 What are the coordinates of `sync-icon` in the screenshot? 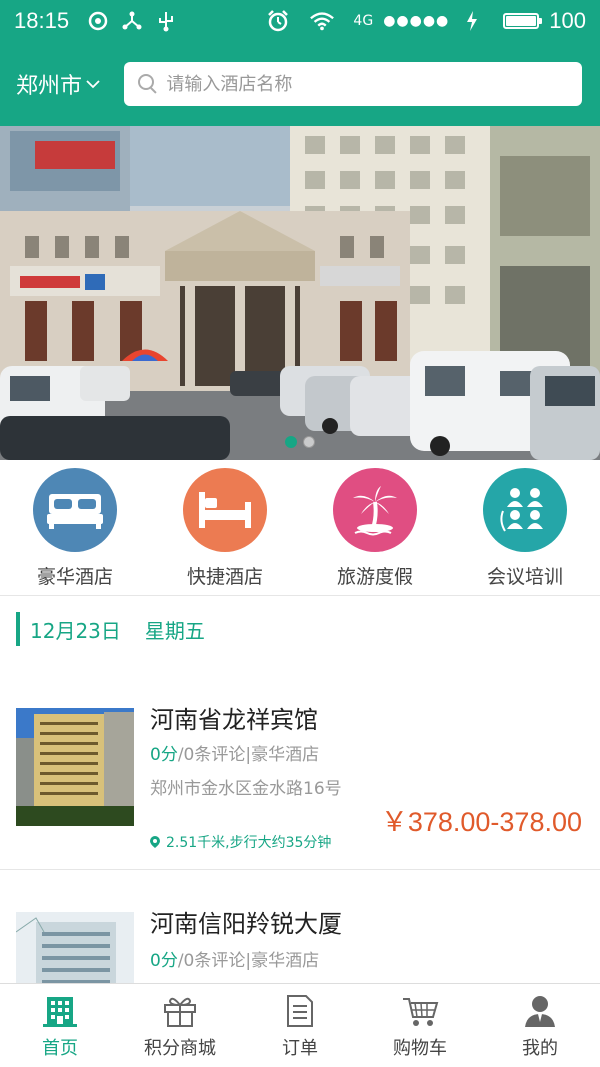 It's located at (98, 21).